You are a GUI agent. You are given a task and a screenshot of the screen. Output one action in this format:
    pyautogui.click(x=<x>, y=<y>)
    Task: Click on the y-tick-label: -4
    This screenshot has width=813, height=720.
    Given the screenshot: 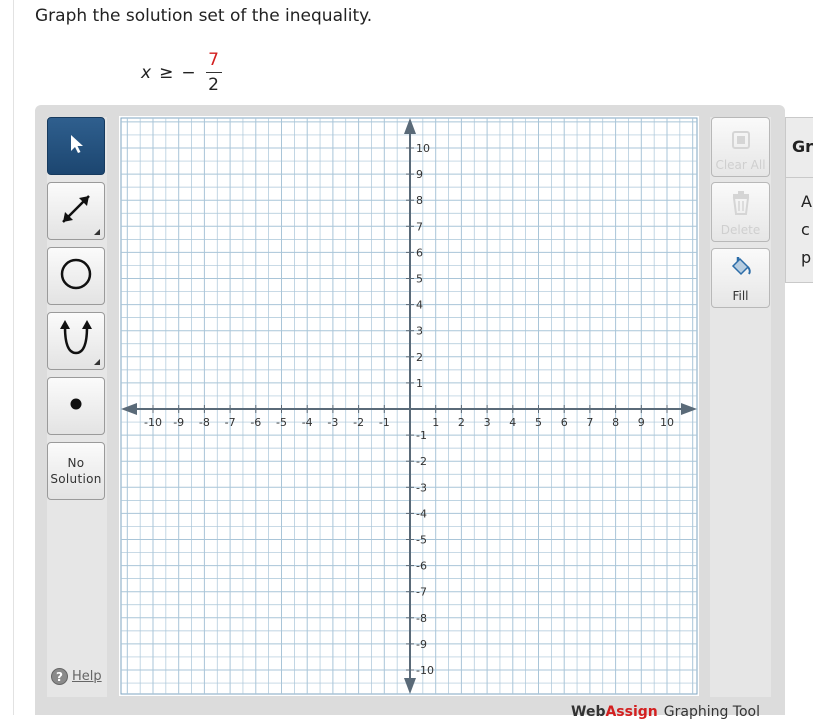 What is the action you would take?
    pyautogui.click(x=421, y=513)
    